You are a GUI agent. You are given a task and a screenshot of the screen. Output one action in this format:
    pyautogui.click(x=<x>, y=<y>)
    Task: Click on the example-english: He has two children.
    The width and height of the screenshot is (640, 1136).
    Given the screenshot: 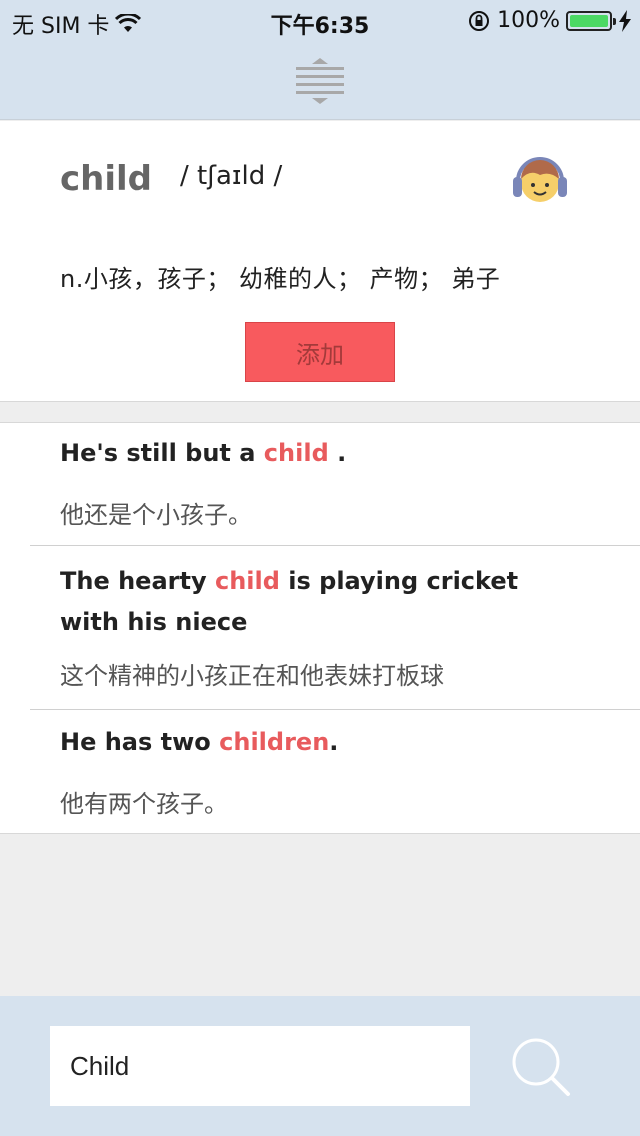 What is the action you would take?
    pyautogui.click(x=320, y=742)
    